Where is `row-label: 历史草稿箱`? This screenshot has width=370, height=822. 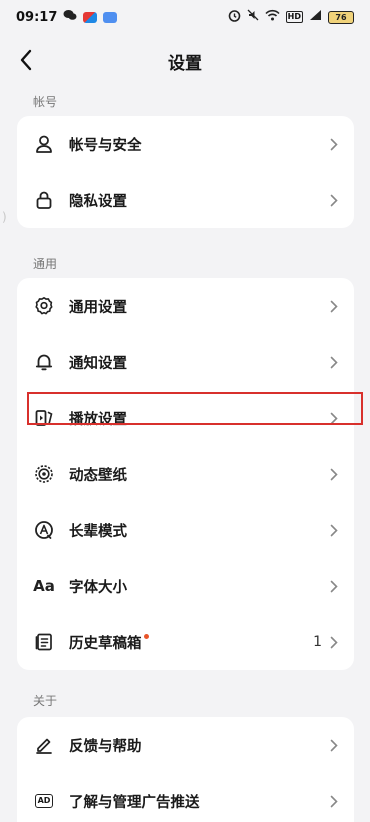
row-label: 历史草稿箱 is located at coordinates (105, 643).